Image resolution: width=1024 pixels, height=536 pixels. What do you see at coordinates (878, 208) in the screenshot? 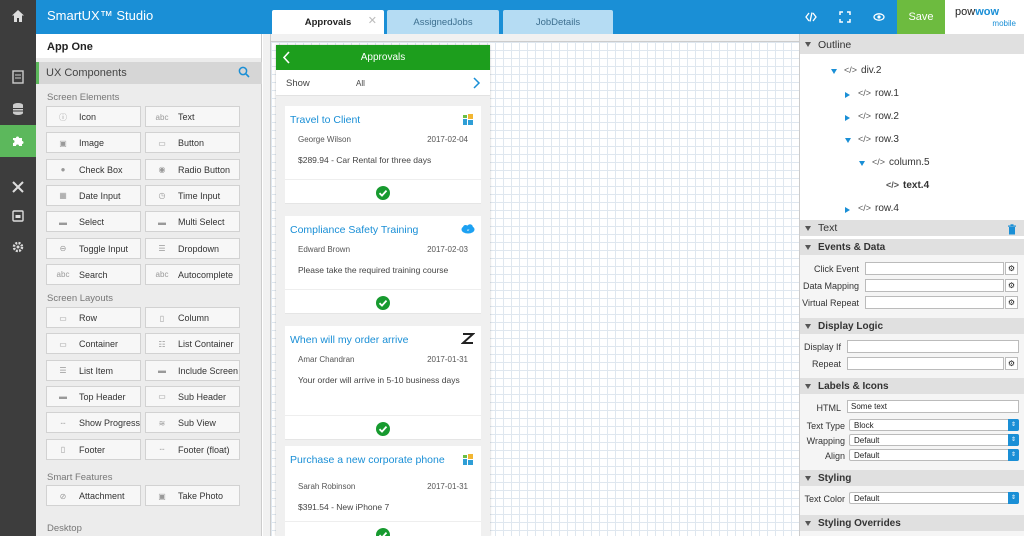
I see `outline-node: </> row.4` at bounding box center [878, 208].